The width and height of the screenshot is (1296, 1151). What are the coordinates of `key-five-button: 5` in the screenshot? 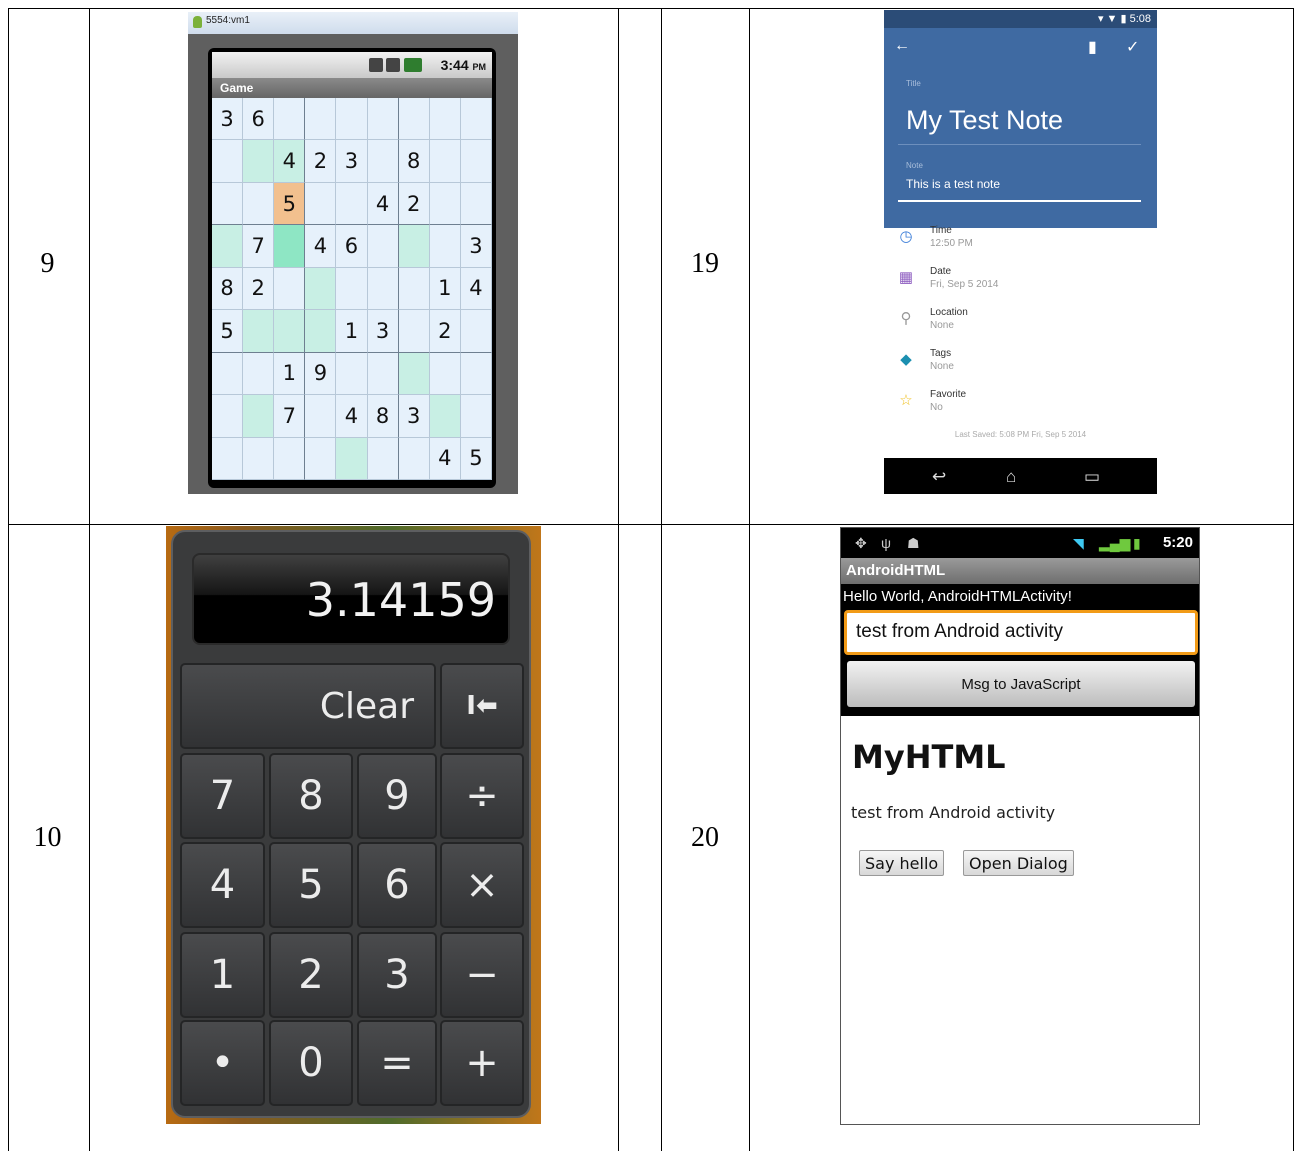 It's located at (311, 885).